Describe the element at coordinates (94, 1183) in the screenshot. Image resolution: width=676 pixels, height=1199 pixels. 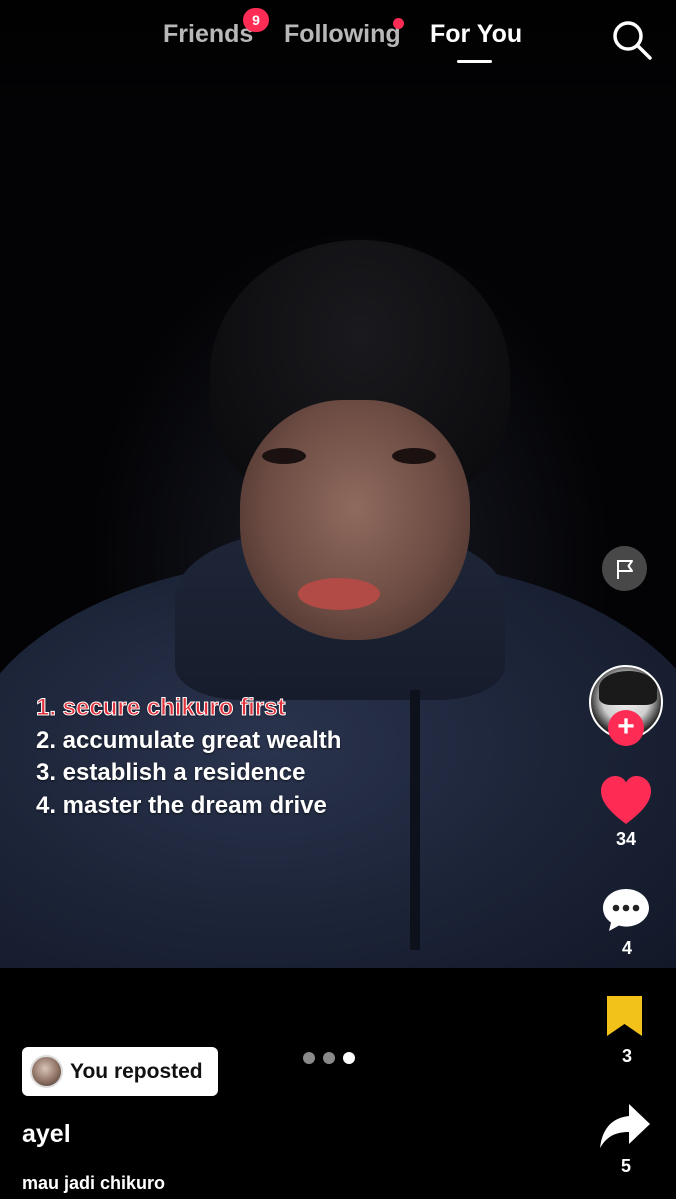
I see `post-description: mau jadi chikuro` at that location.